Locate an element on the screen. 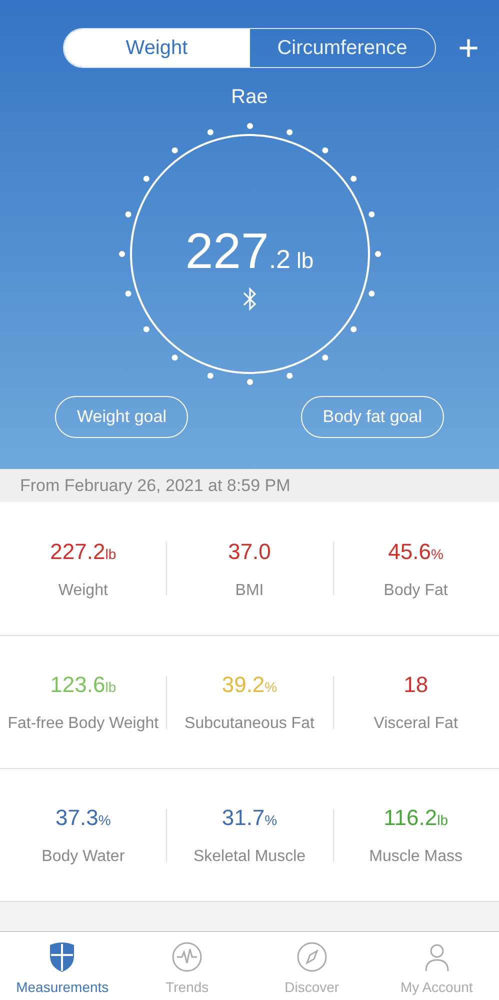 The height and width of the screenshot is (1000, 499). metric-label: Subcutaneous Fat is located at coordinates (249, 724).